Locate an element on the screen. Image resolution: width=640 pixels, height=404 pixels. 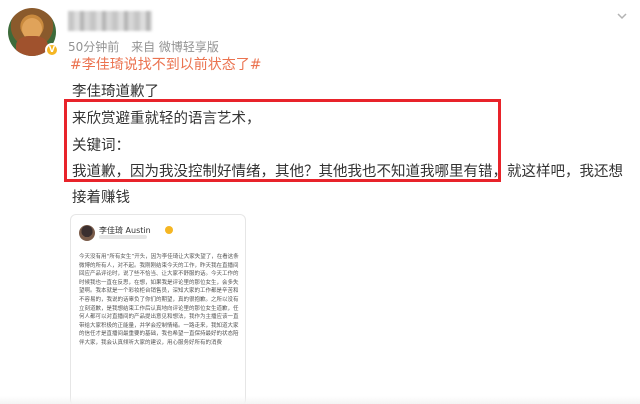
post-meta: 50分钟前 来自 微博轻享版 is located at coordinates (147, 46).